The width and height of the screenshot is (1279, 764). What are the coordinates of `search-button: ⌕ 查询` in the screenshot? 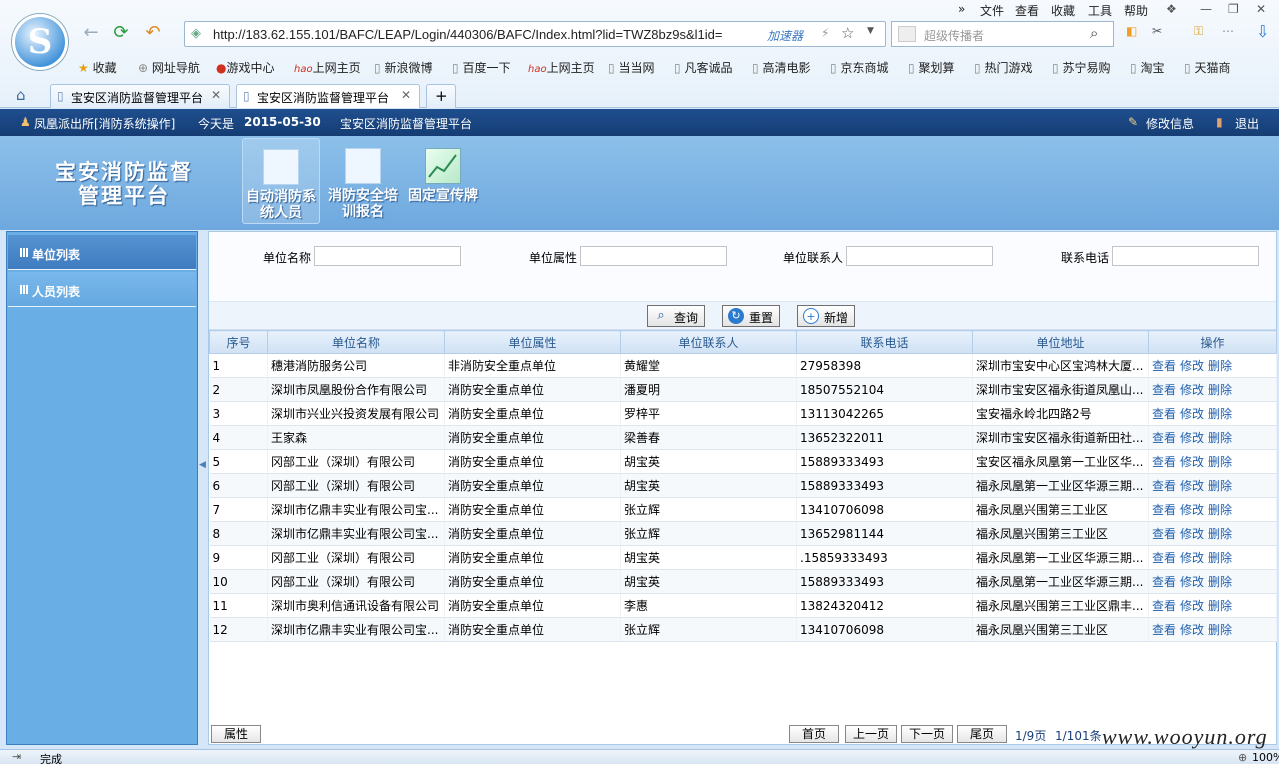 It's located at (676, 316).